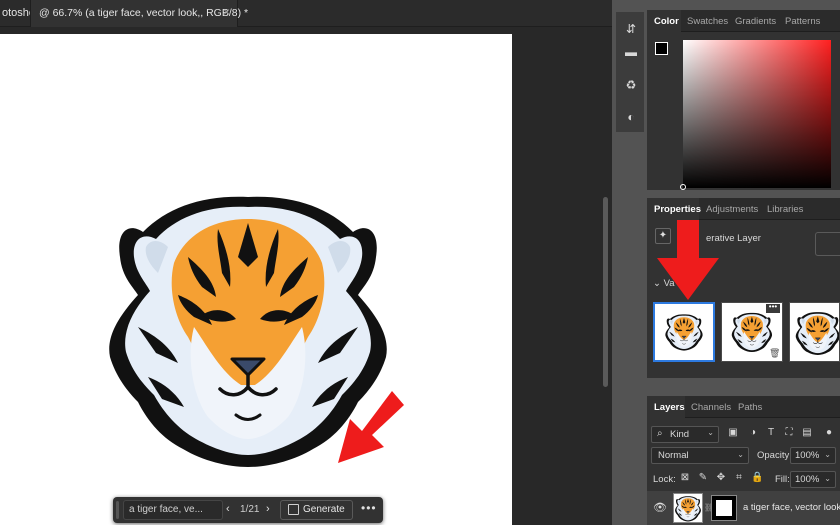 This screenshot has width=840, height=525. I want to click on filter-type-icon: T, so click(771, 433).